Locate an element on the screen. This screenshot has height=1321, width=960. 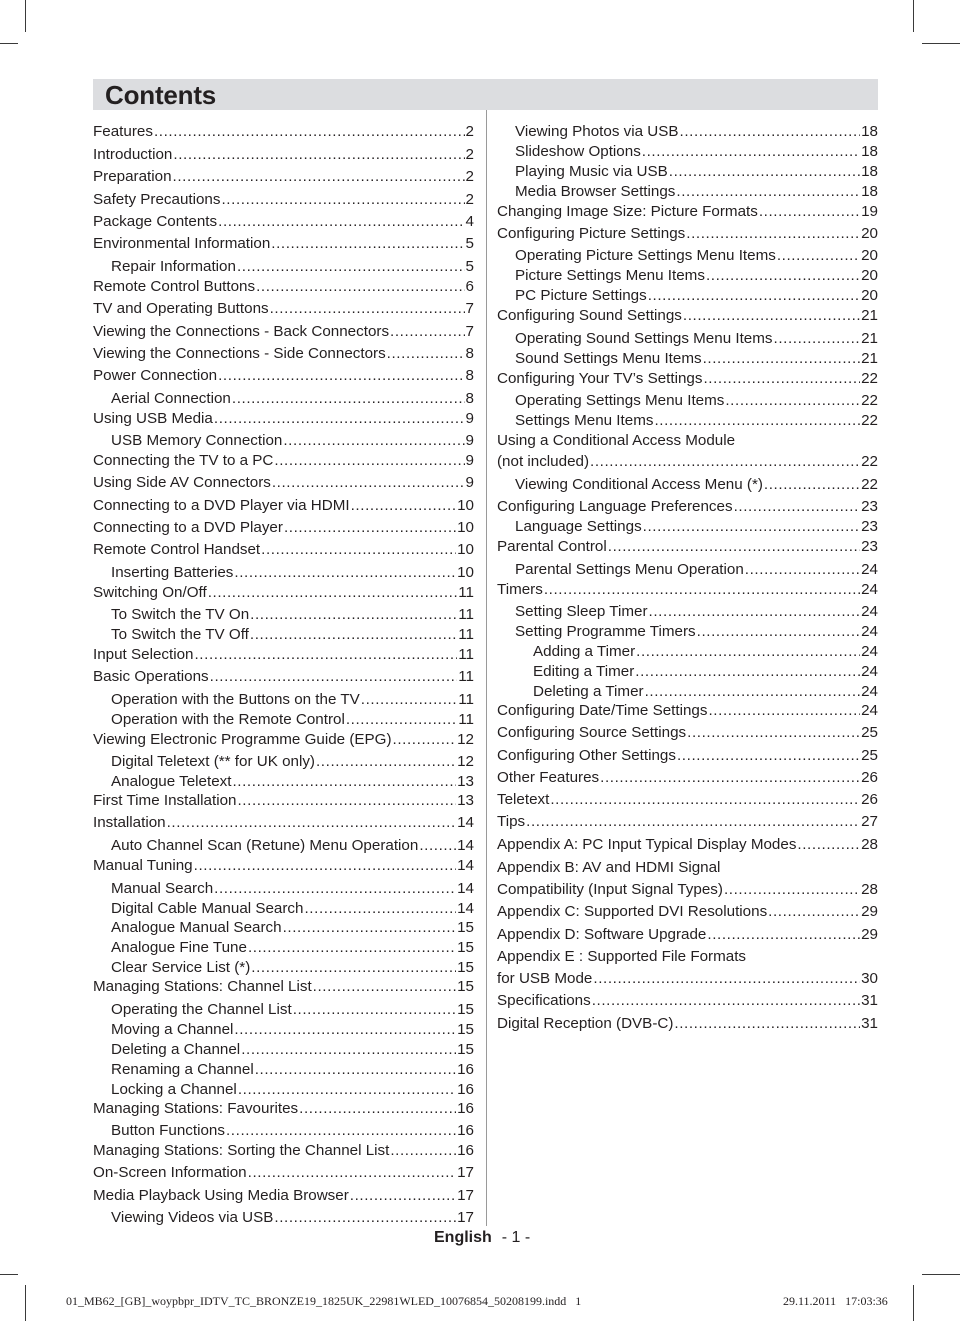
toc-entry: Appendix C: Supported DVI Resolutions 29 is located at coordinates (687, 912).